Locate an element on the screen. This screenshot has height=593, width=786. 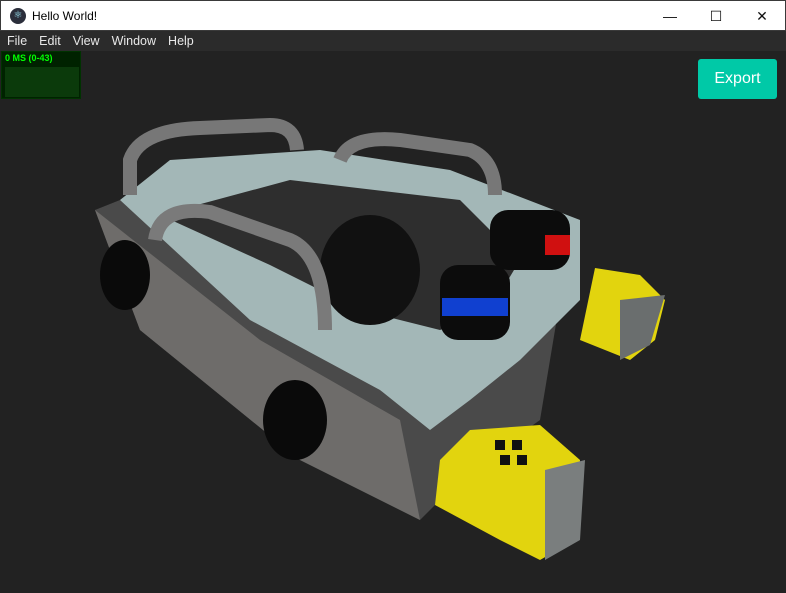
electron-app-icon: ⚛ is located at coordinates (18, 15).